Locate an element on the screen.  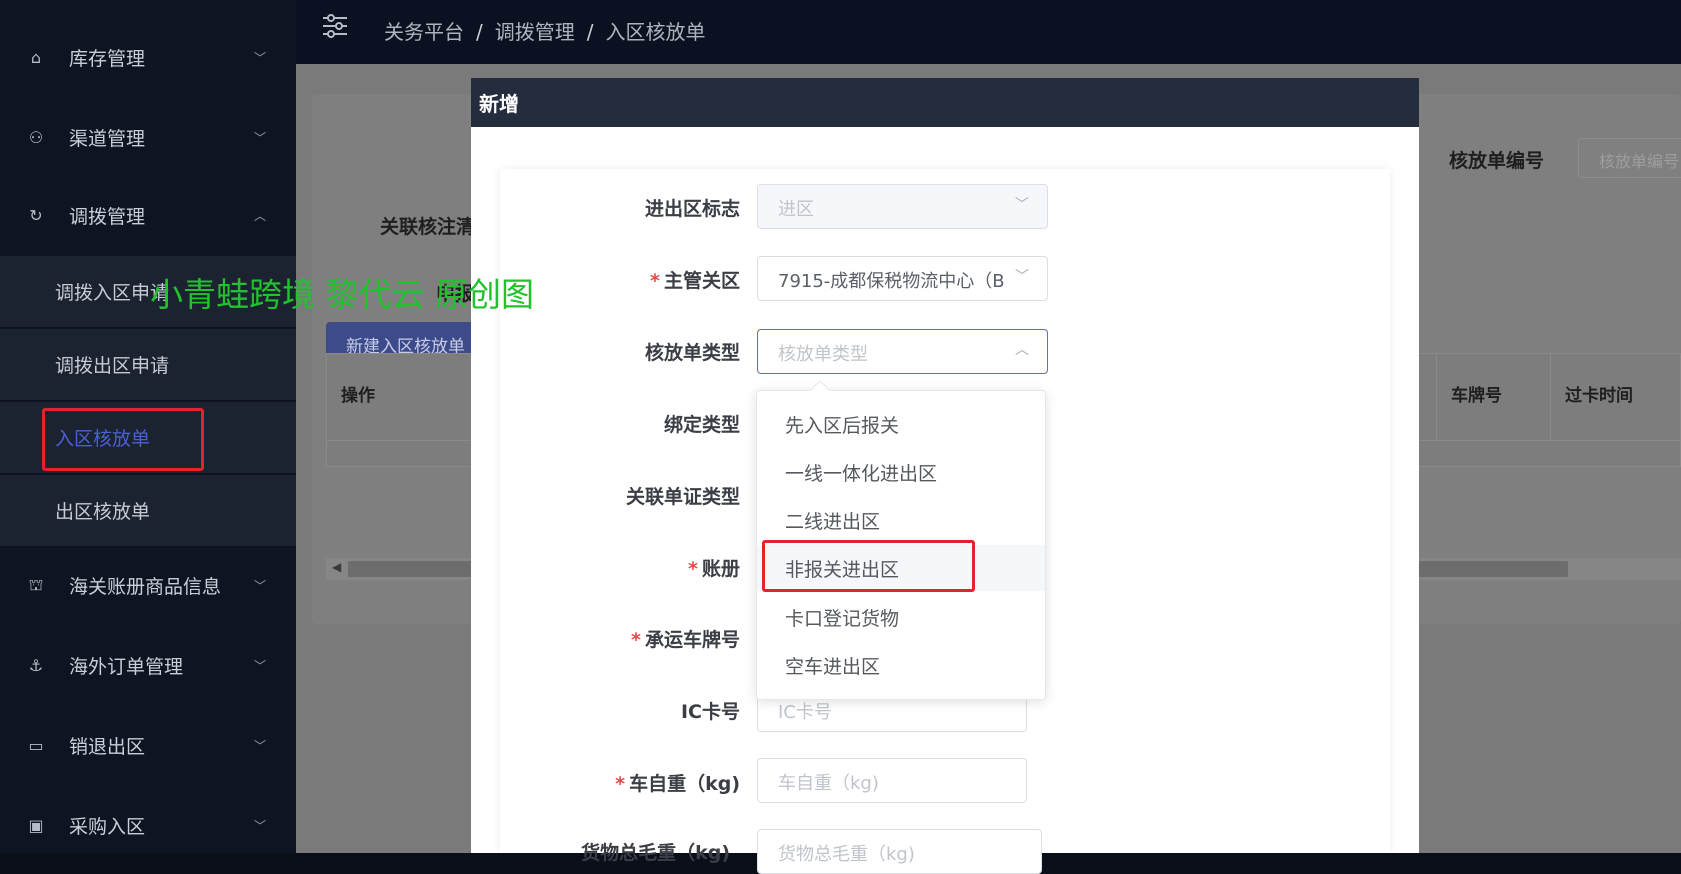
io-flag-select: 进区 ﹀ is located at coordinates (902, 206).